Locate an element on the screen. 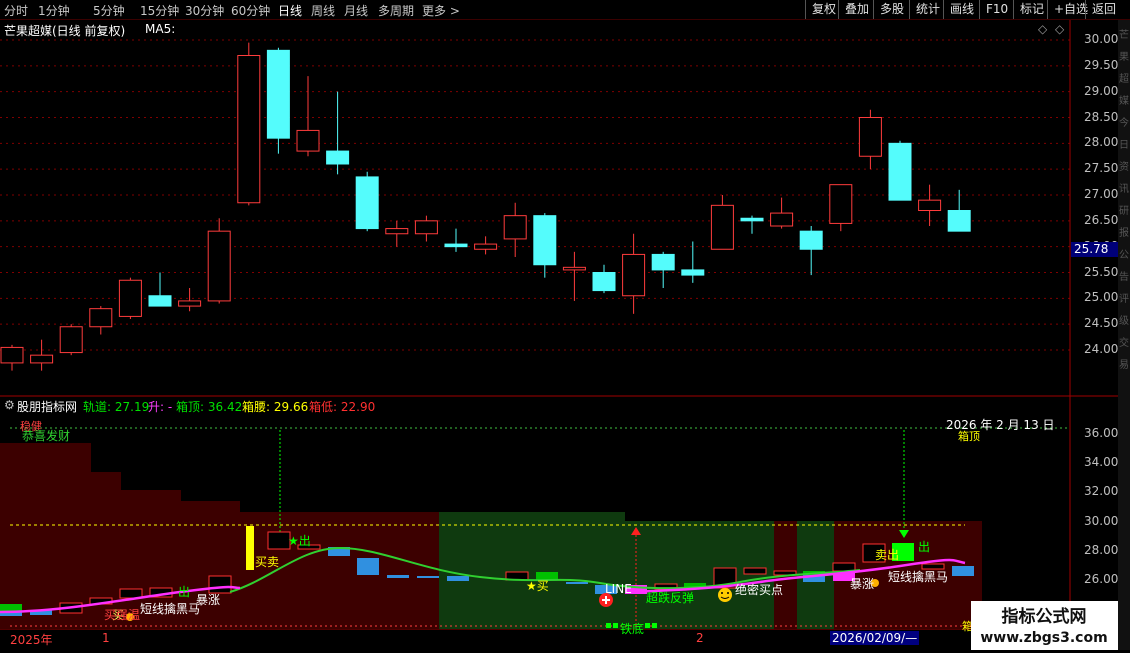 This screenshot has height=653, width=1130. signal-label: 超跌反弹 is located at coordinates (670, 598).